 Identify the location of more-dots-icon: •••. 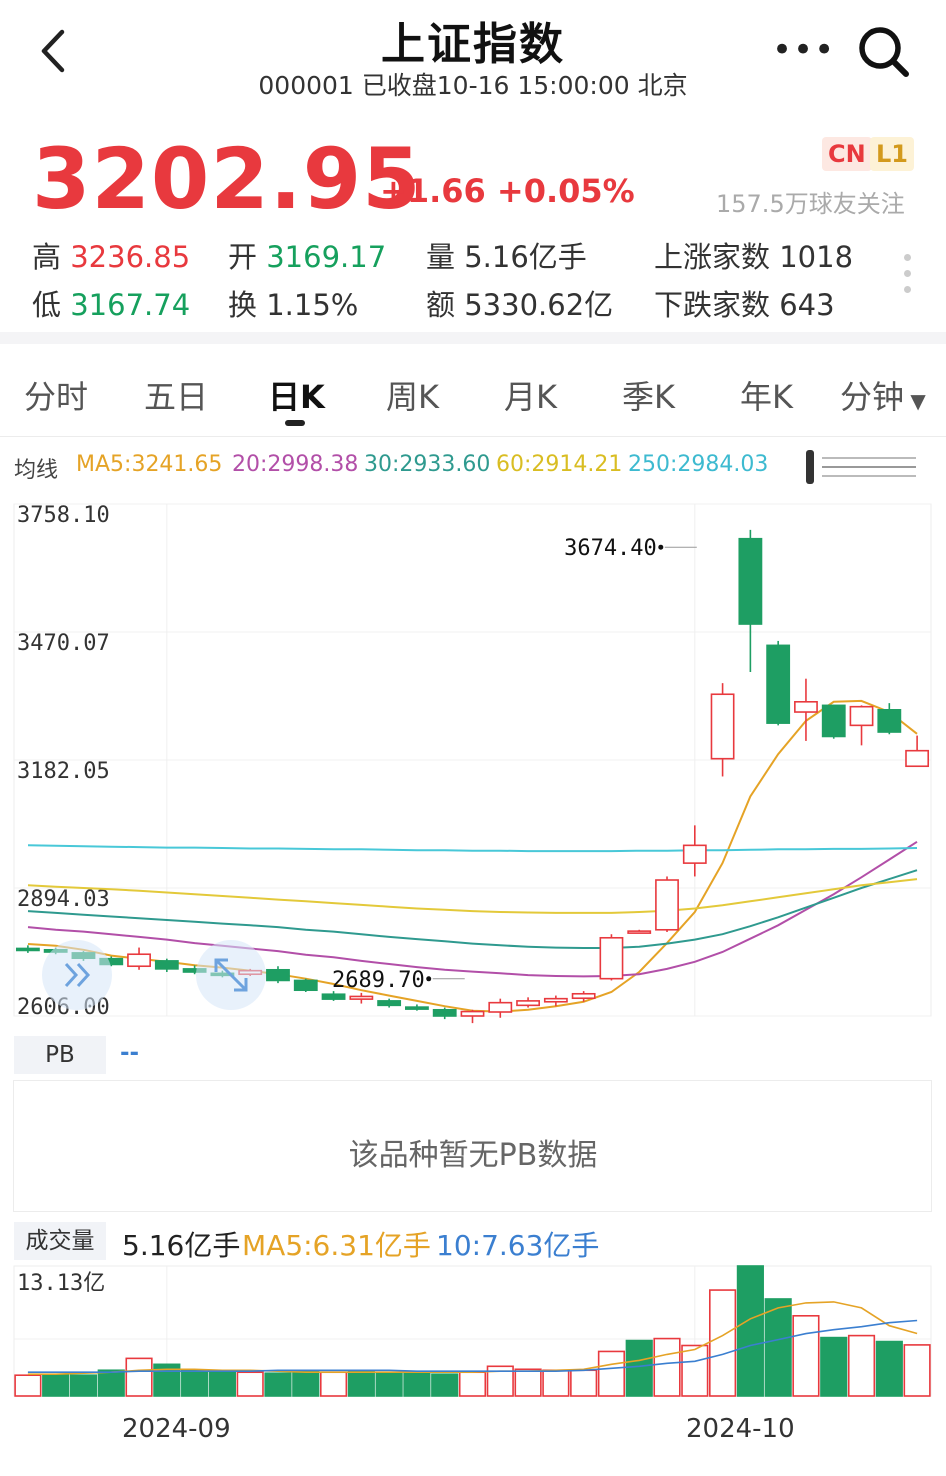
(803, 50).